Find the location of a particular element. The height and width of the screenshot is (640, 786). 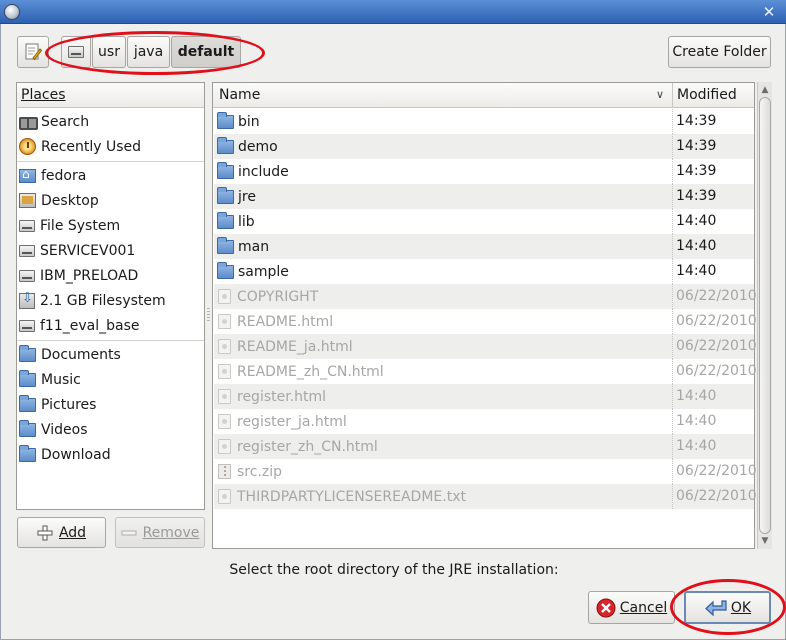

table-row: COPYRIGHT 06/22/2010 is located at coordinates (485, 296).